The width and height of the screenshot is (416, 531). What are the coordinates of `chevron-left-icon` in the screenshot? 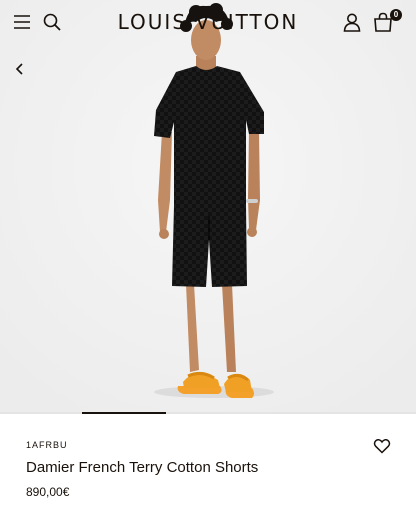 It's located at (20, 69).